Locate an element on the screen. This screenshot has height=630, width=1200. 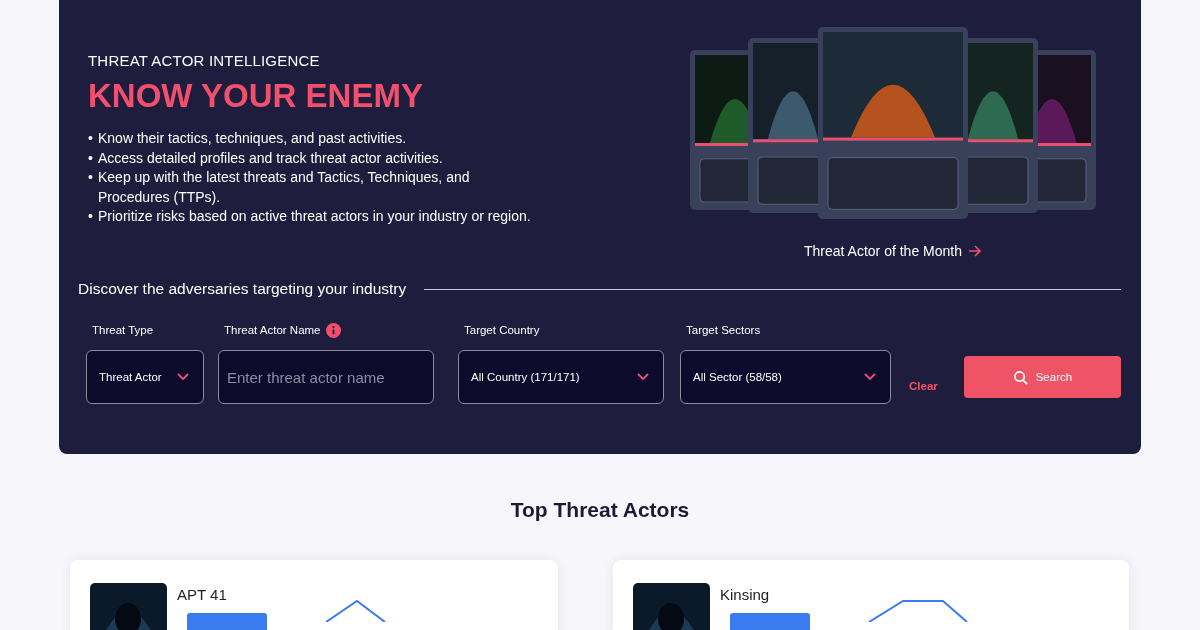
actor-name: APT 41 is located at coordinates (202, 595).